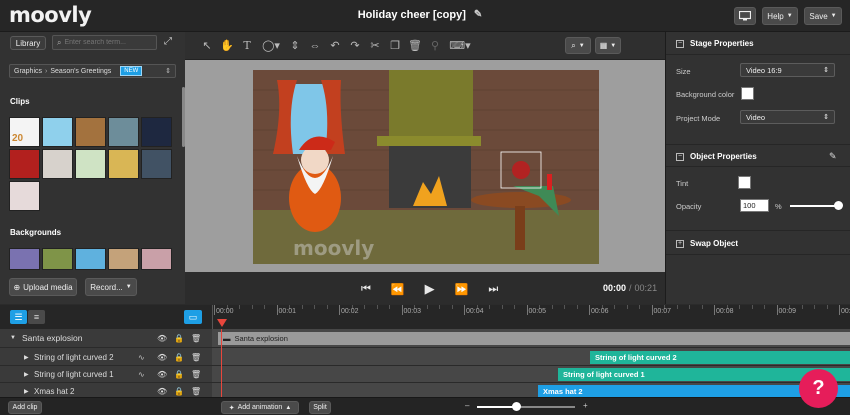 This screenshot has width=850, height=415. Describe the element at coordinates (478, 15) in the screenshot. I see `edit-pencil-icon: ✎` at that location.